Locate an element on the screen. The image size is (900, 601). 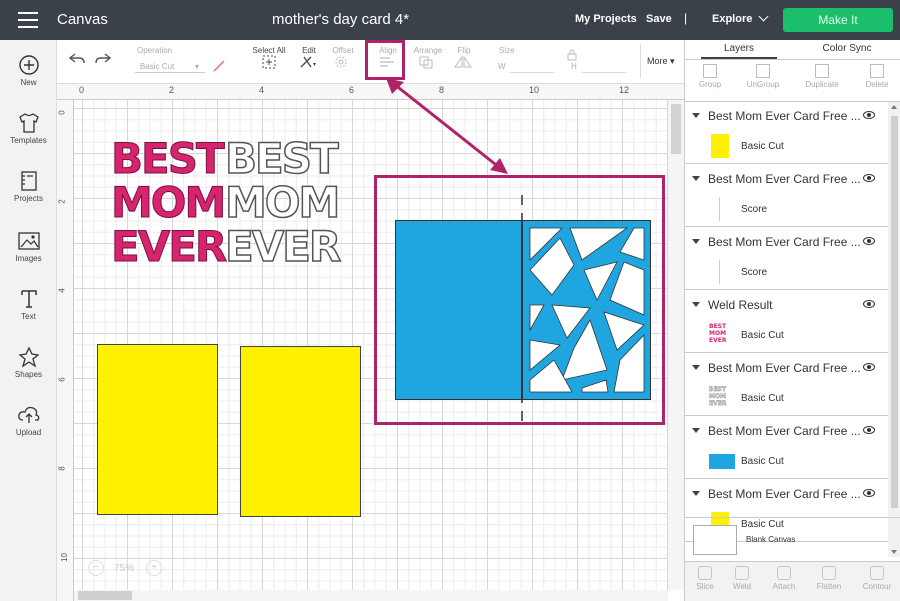
edit-button: Edit ▾ is located at coordinates (309, 58).